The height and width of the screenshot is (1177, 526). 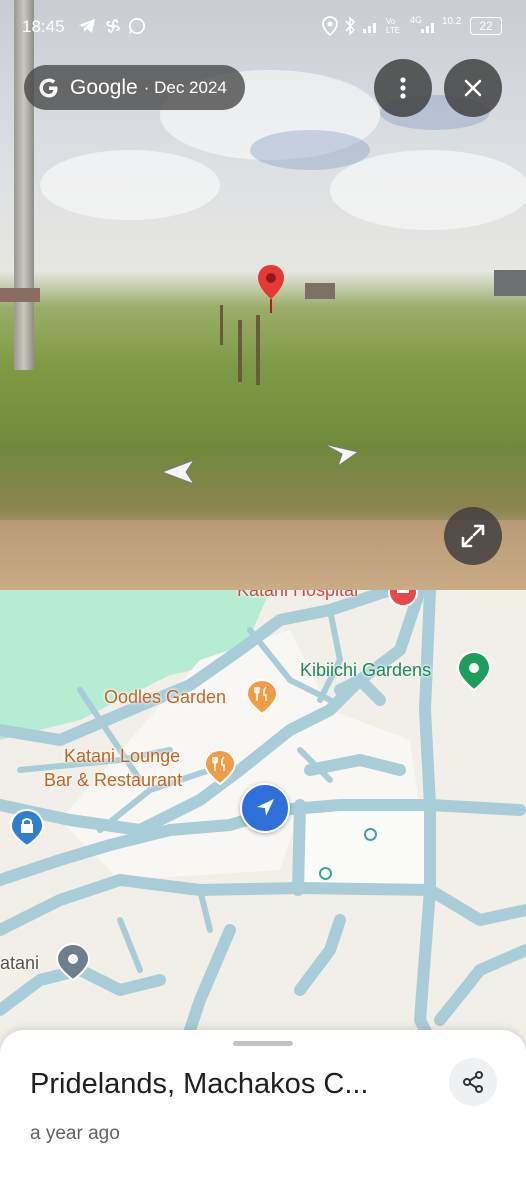 What do you see at coordinates (263, 1043) in the screenshot?
I see `drag-handle` at bounding box center [263, 1043].